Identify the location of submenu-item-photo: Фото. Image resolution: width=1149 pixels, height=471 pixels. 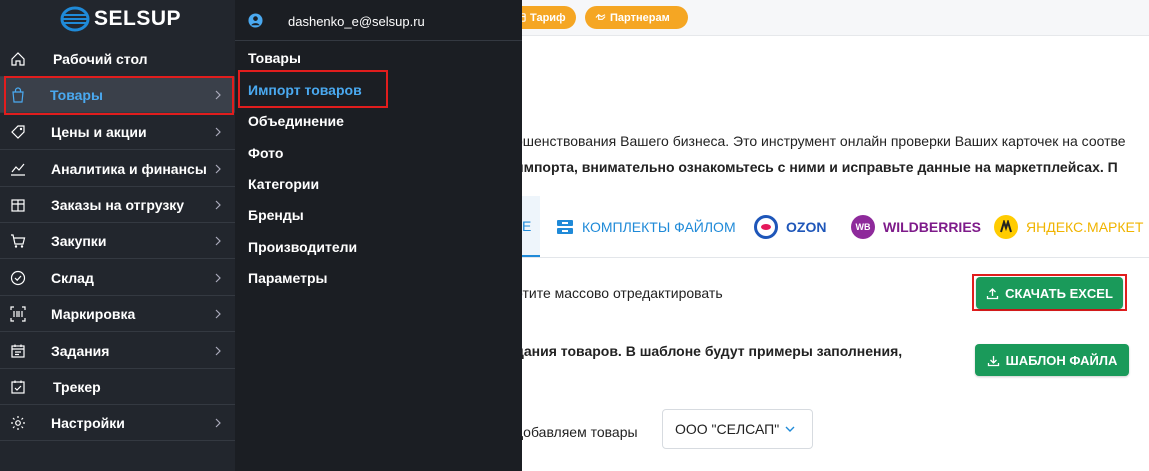
(265, 153).